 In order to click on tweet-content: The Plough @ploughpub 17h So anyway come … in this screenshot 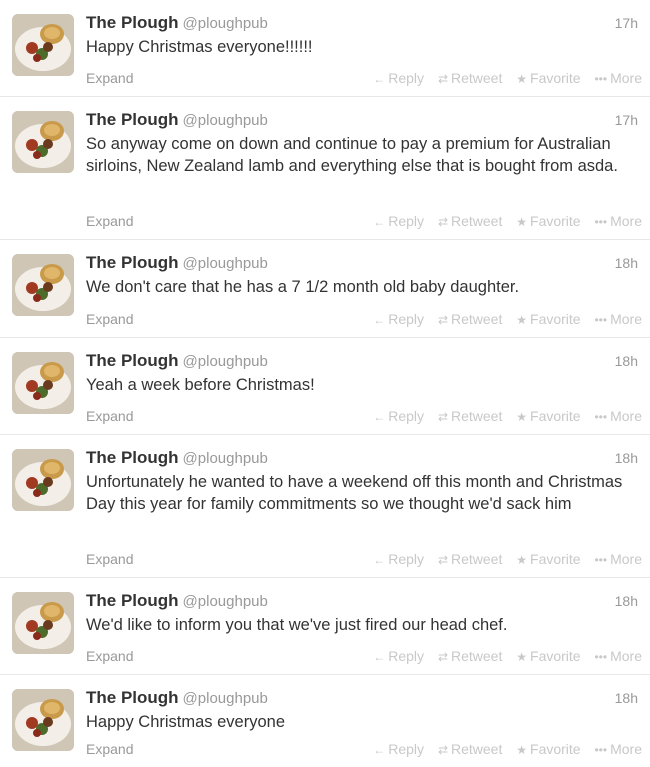, I will do `click(362, 143)`.